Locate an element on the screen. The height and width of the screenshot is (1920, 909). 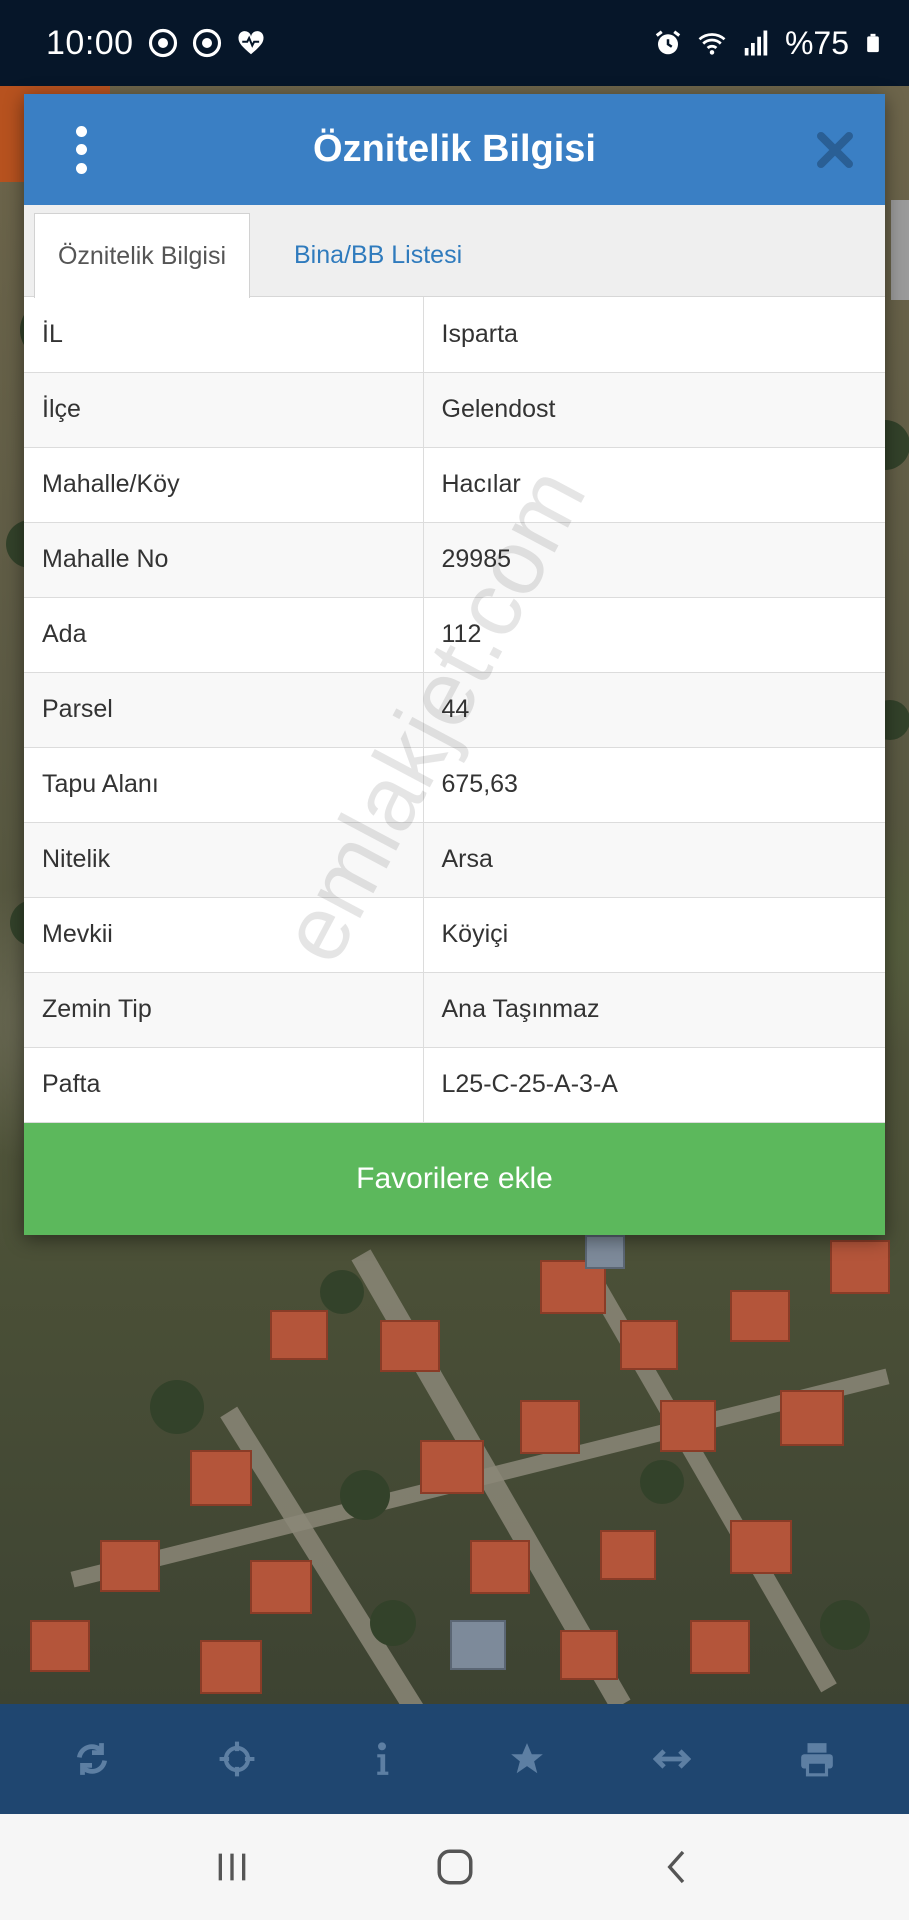
info-button is located at coordinates (382, 1759).